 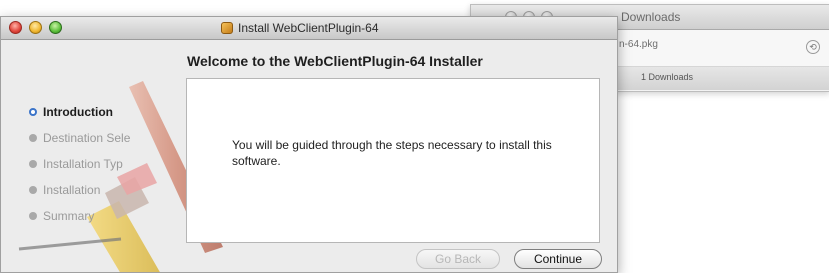 I want to click on download-file-name: n-64.pkg, so click(x=638, y=44).